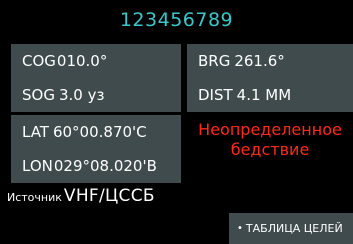 The height and width of the screenshot is (244, 353). Describe the element at coordinates (39, 61) in the screenshot. I see `cog-label: COG` at that location.